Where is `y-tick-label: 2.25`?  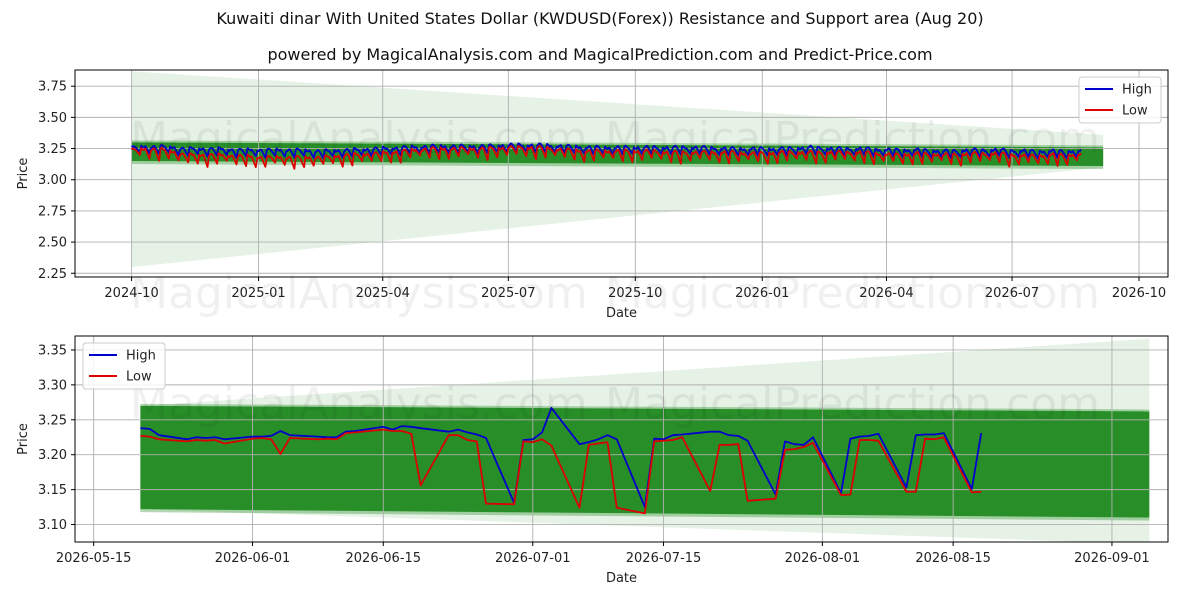 y-tick-label: 2.25 is located at coordinates (52, 274).